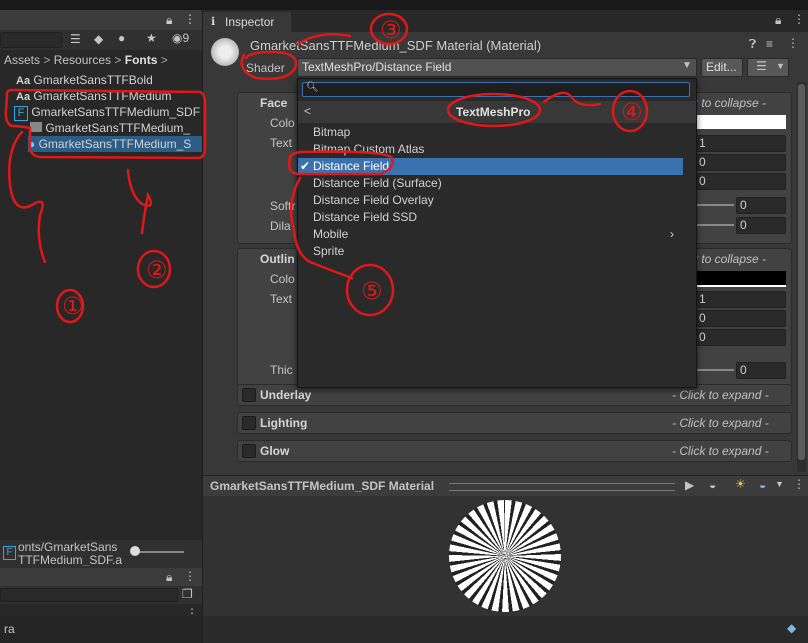  What do you see at coordinates (157, 270) in the screenshot?
I see `annotation-label-2: ②` at bounding box center [157, 270].